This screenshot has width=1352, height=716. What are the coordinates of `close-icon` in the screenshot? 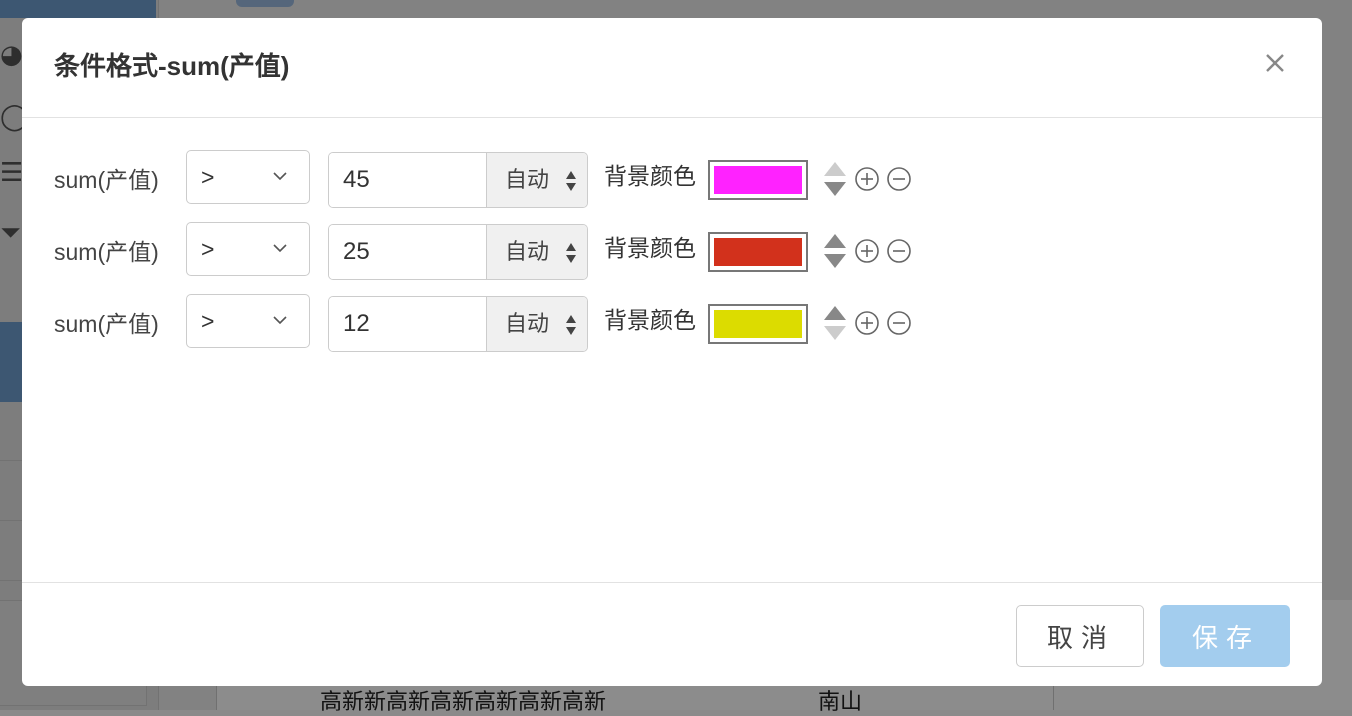 It's located at (1275, 63).